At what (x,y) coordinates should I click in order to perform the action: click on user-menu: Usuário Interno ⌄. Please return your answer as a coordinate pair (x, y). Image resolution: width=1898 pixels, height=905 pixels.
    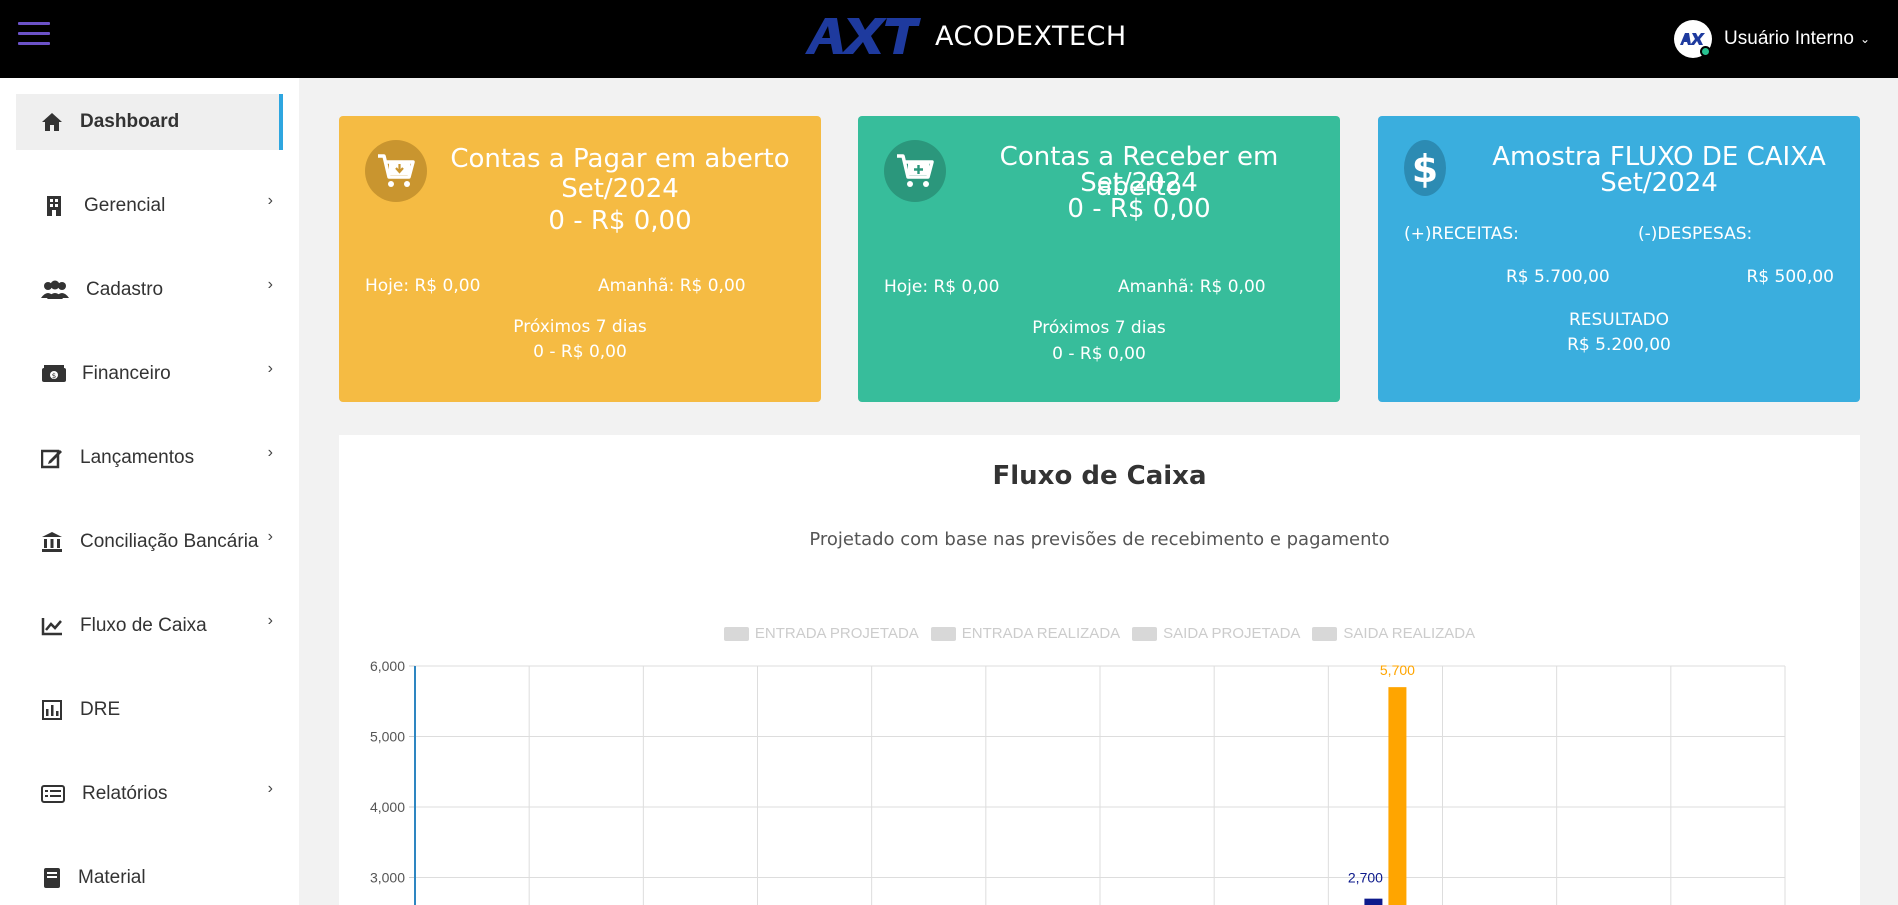
    Looking at the image, I should click on (1772, 39).